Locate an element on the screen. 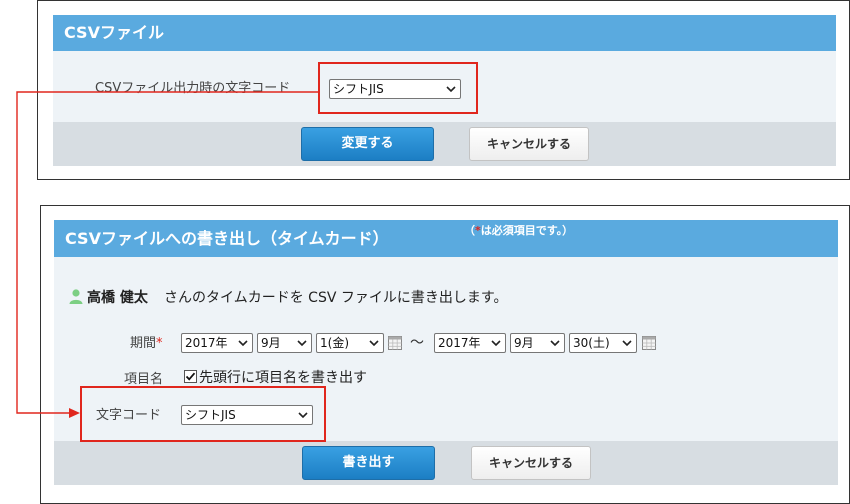  csv-settings-header: CSVファイル is located at coordinates (444, 33).